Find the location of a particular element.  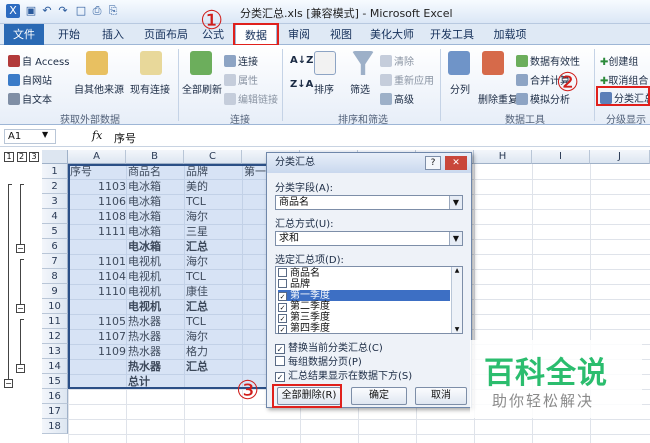

outline-bracket-level2 is located at coordinates (10, 282).